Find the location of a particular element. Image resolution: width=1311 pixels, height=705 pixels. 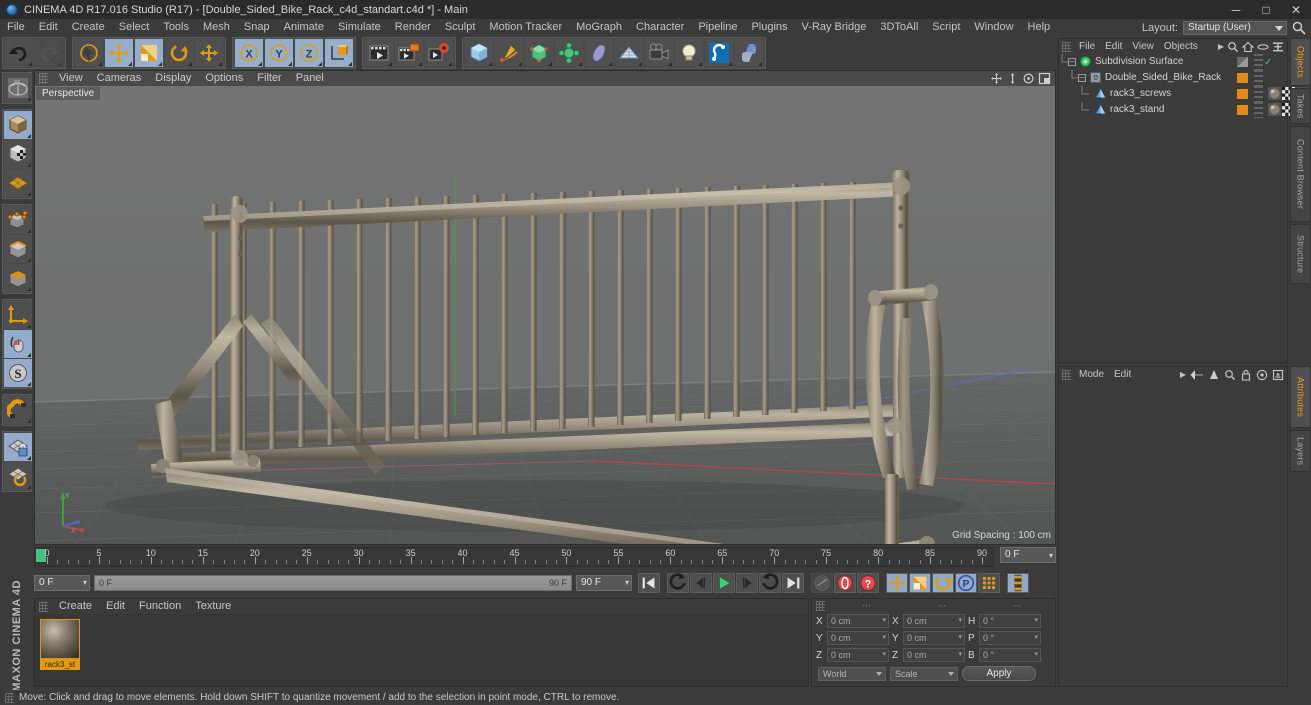

spline-pen-icon is located at coordinates (509, 53).